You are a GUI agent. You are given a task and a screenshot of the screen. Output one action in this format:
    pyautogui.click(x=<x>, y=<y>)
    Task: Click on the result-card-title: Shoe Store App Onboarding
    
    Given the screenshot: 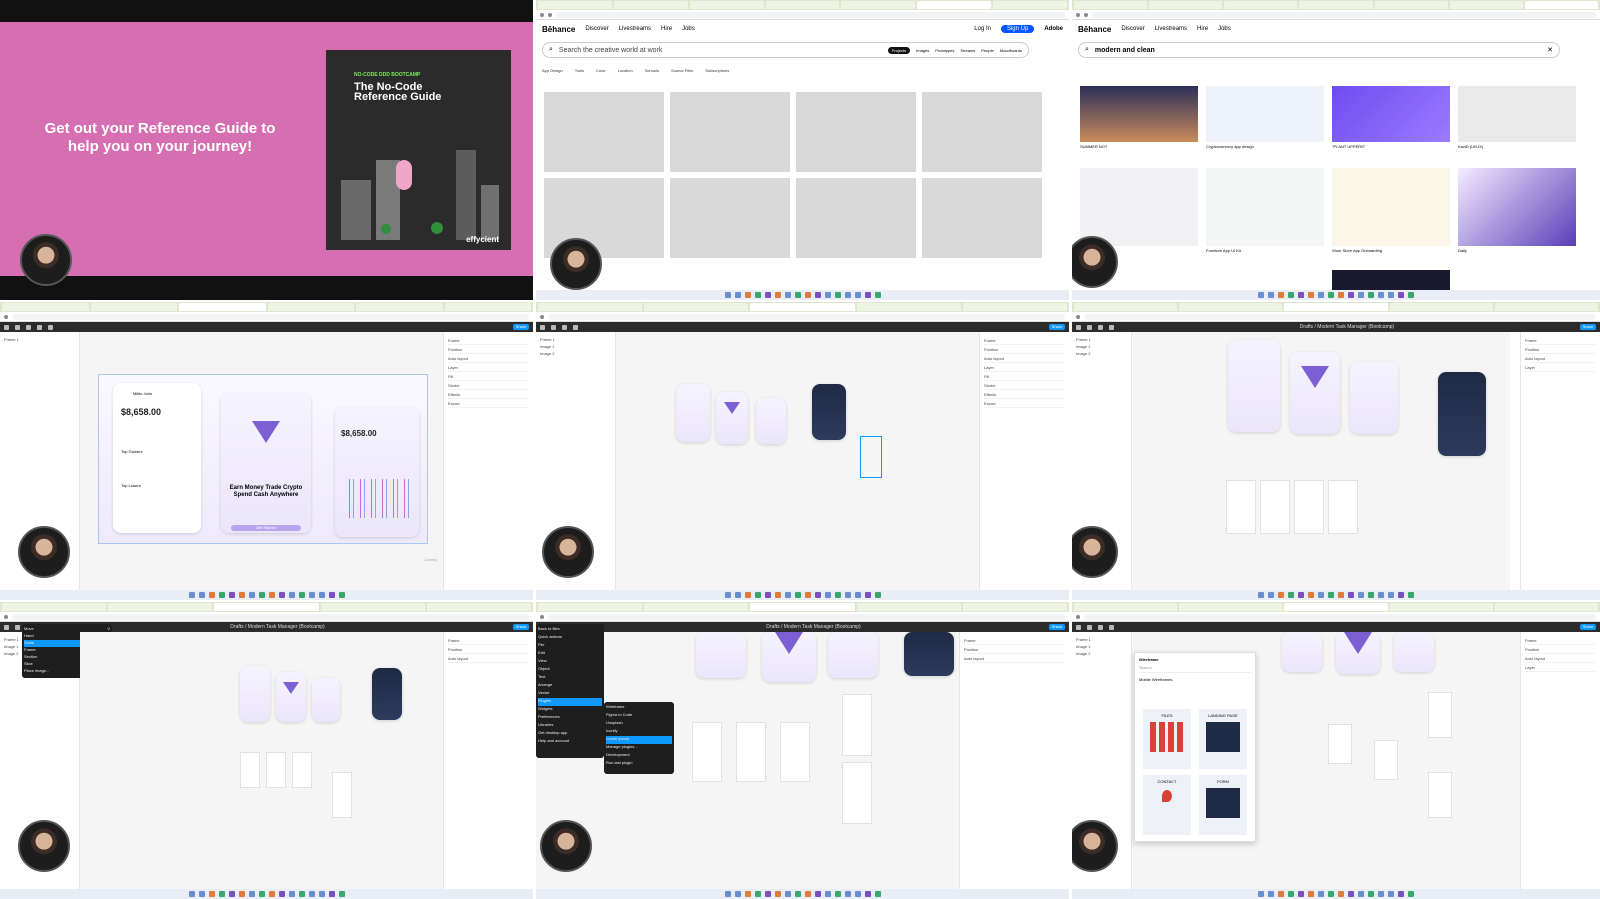 What is the action you would take?
    pyautogui.click(x=1357, y=250)
    